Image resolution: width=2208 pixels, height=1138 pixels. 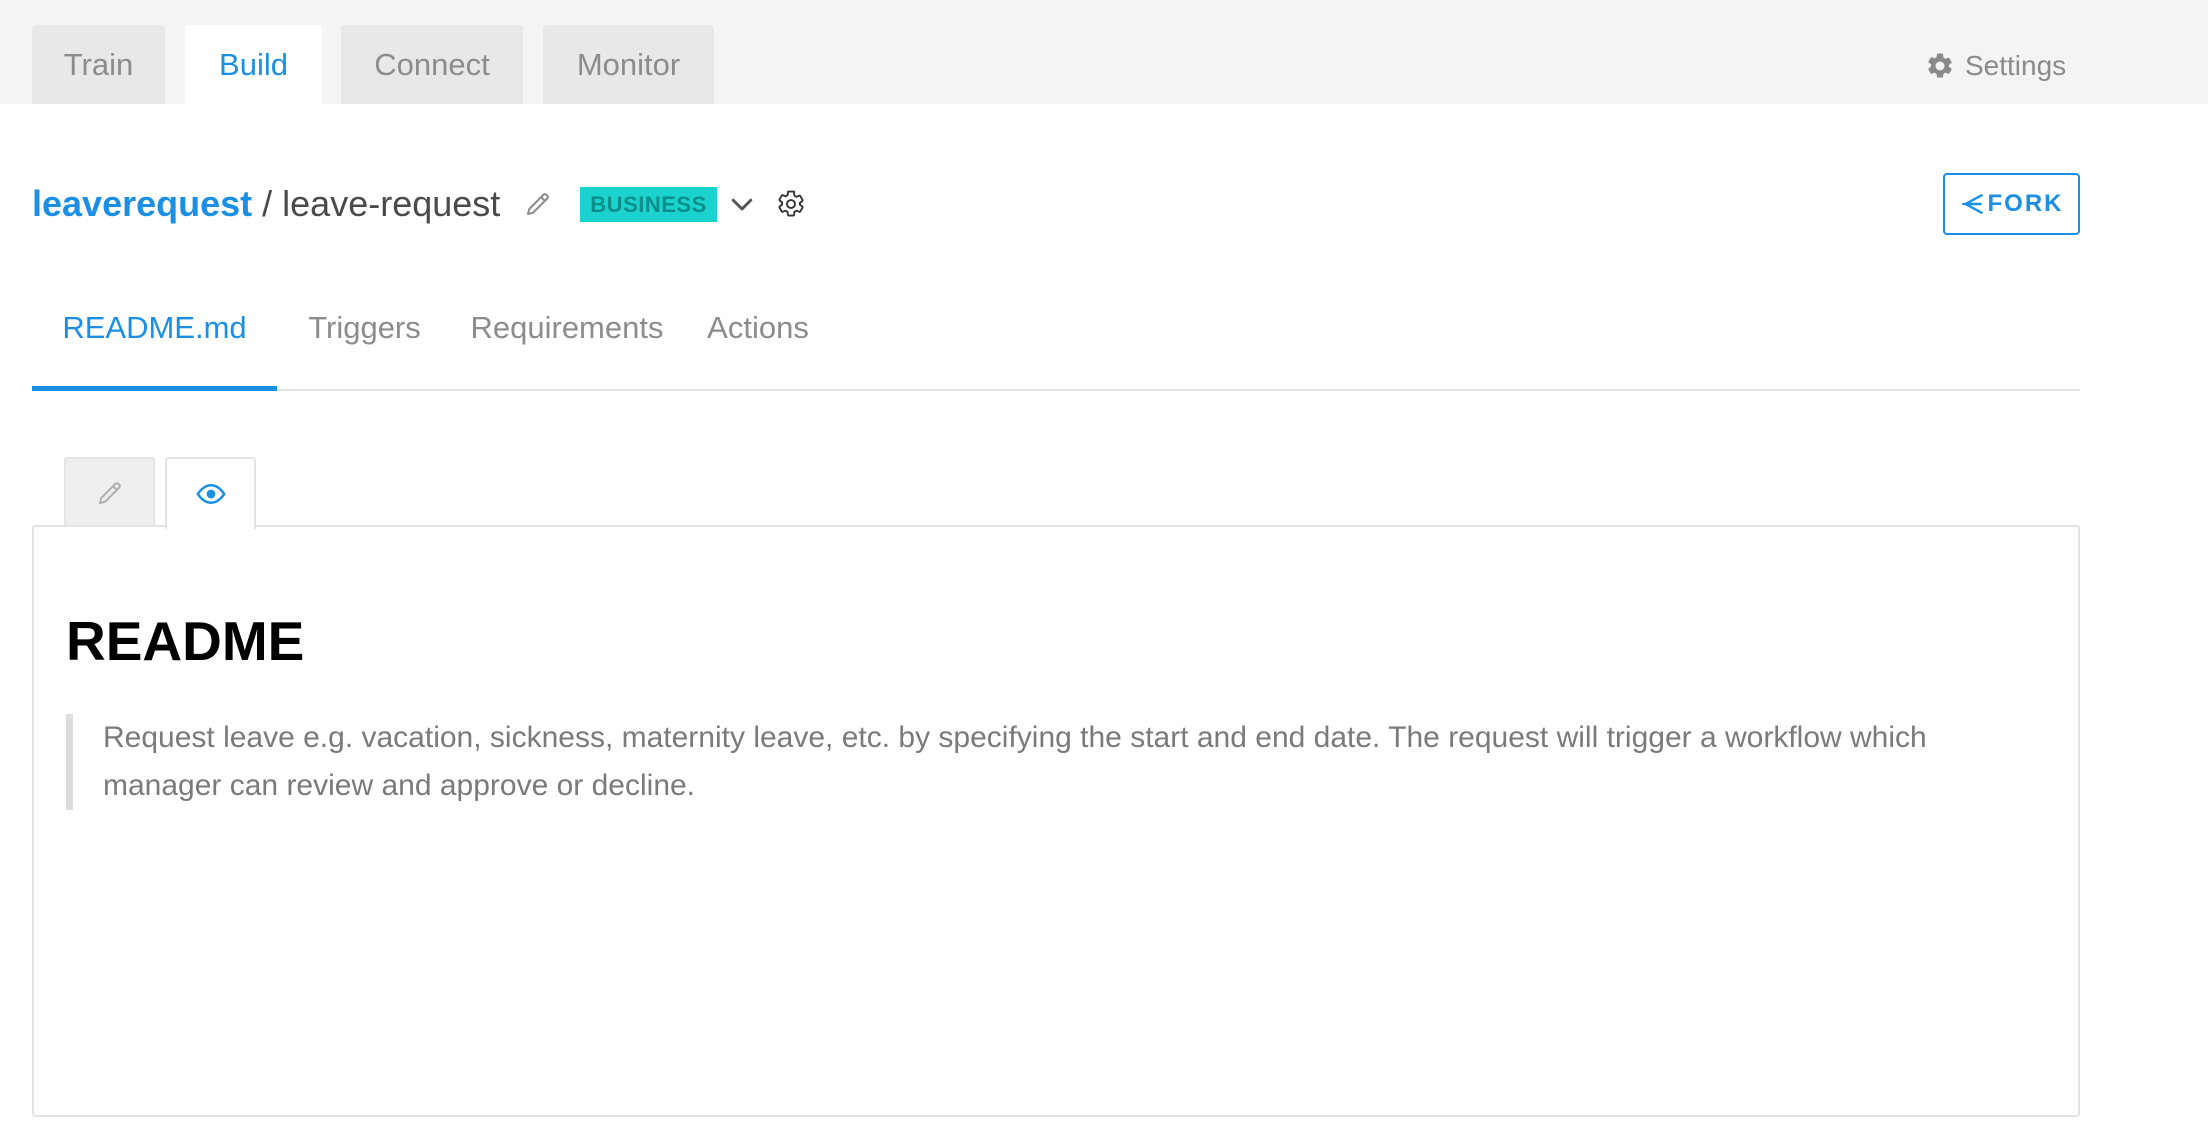 What do you see at coordinates (154, 345) in the screenshot?
I see `tab-readme: README.md` at bounding box center [154, 345].